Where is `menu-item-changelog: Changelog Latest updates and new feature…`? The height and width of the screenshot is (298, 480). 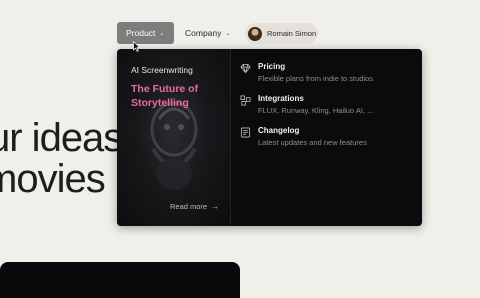
menu-item-changelog: Changelog Latest updates and new feature… is located at coordinates (328, 139).